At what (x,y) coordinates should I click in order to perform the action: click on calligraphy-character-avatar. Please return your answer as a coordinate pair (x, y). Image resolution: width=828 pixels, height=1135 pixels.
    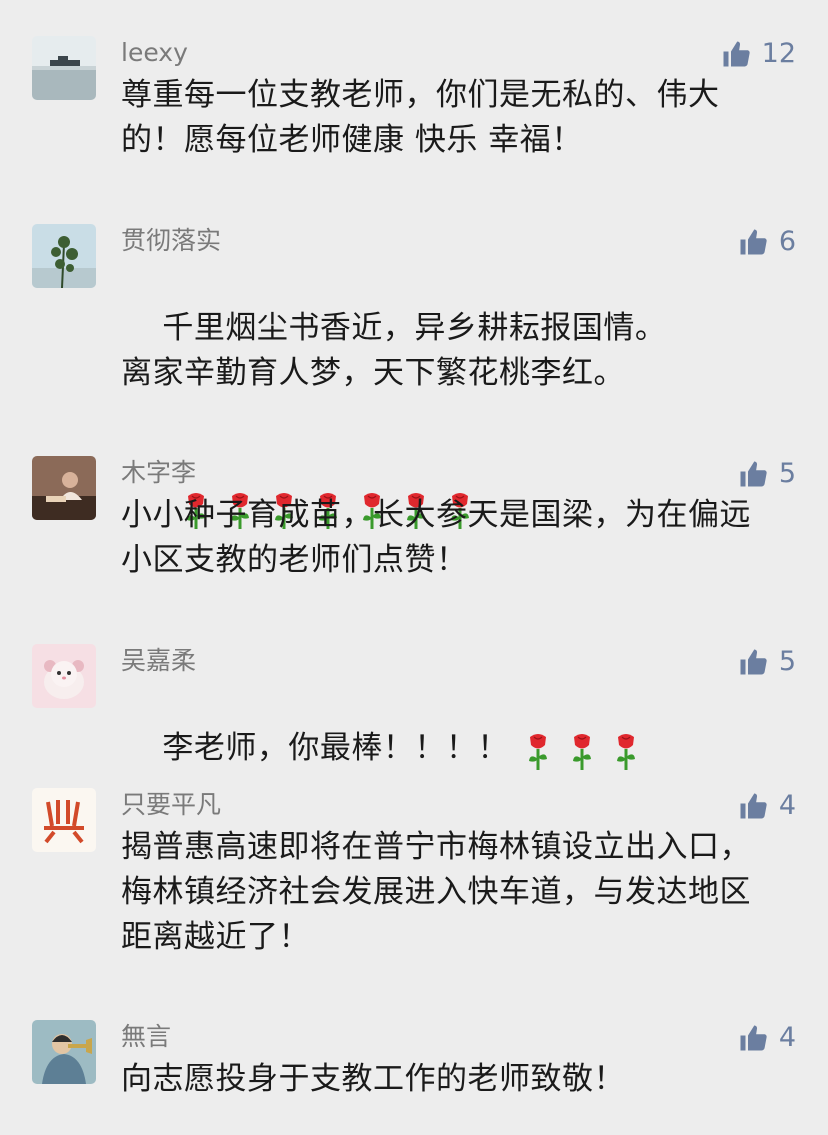
    Looking at the image, I should click on (64, 820).